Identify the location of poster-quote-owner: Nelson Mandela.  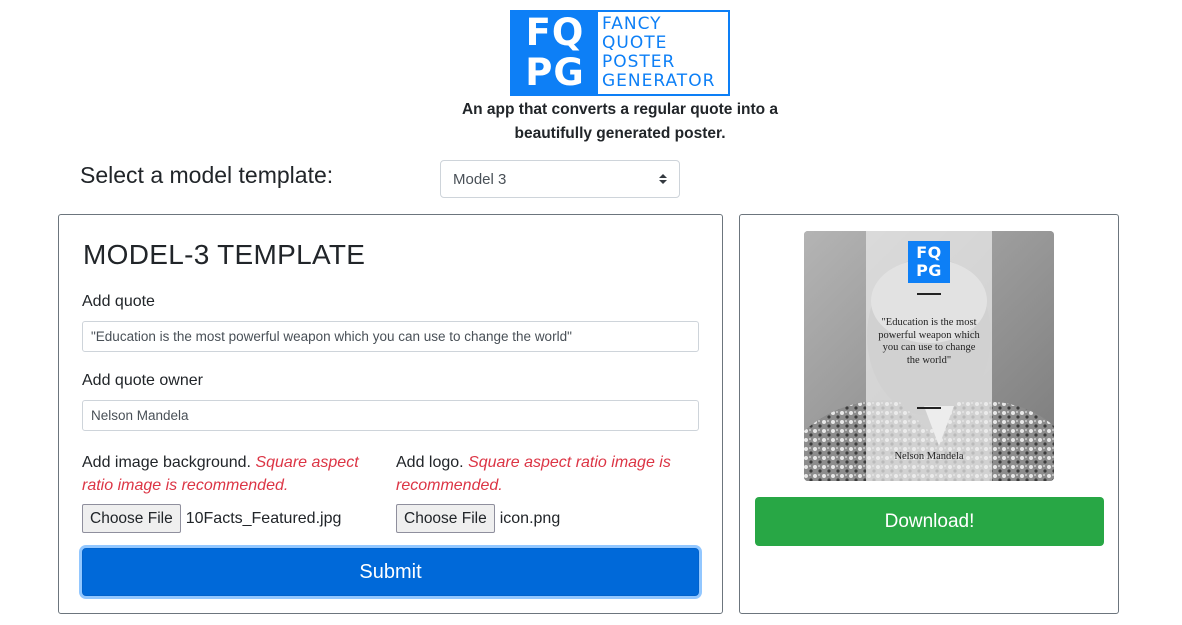
(929, 456).